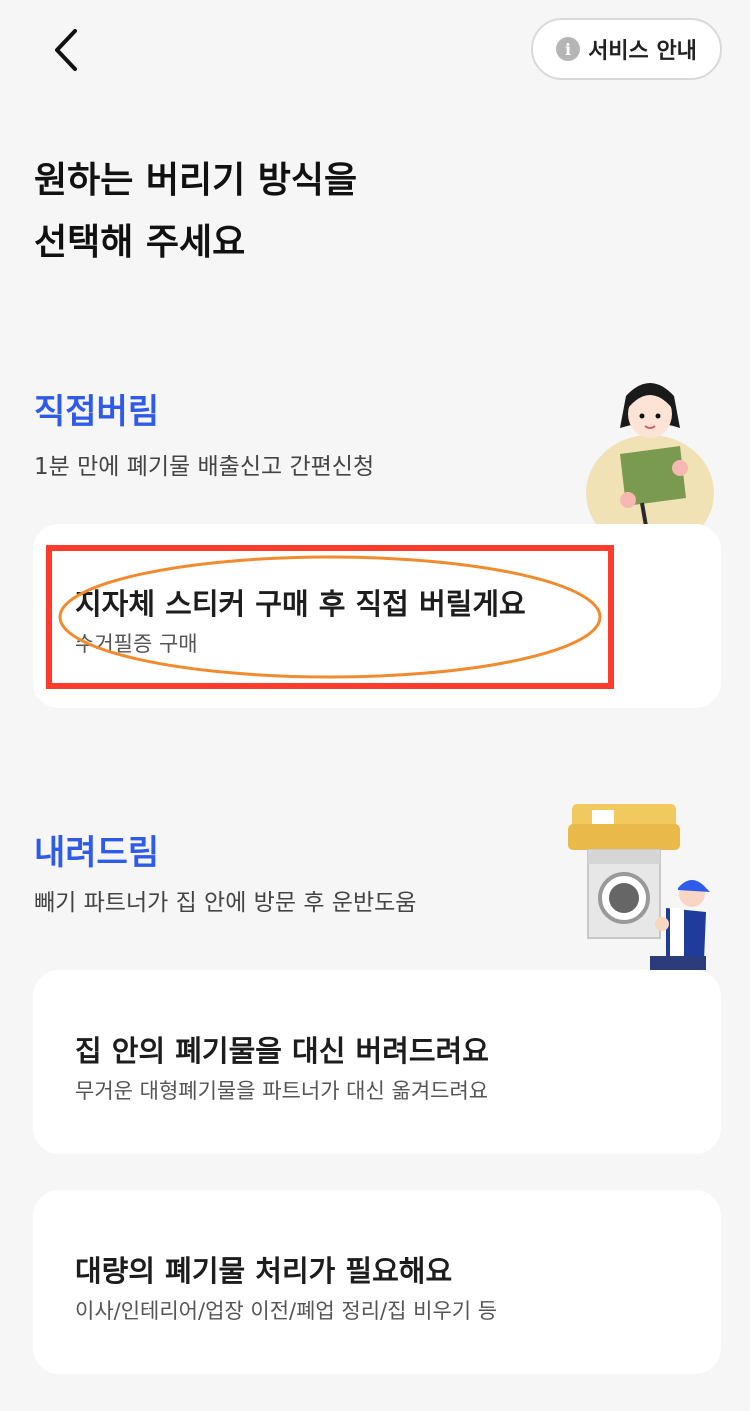 The height and width of the screenshot is (1411, 750). I want to click on service-info-button: i 서비스 안내, so click(626, 49).